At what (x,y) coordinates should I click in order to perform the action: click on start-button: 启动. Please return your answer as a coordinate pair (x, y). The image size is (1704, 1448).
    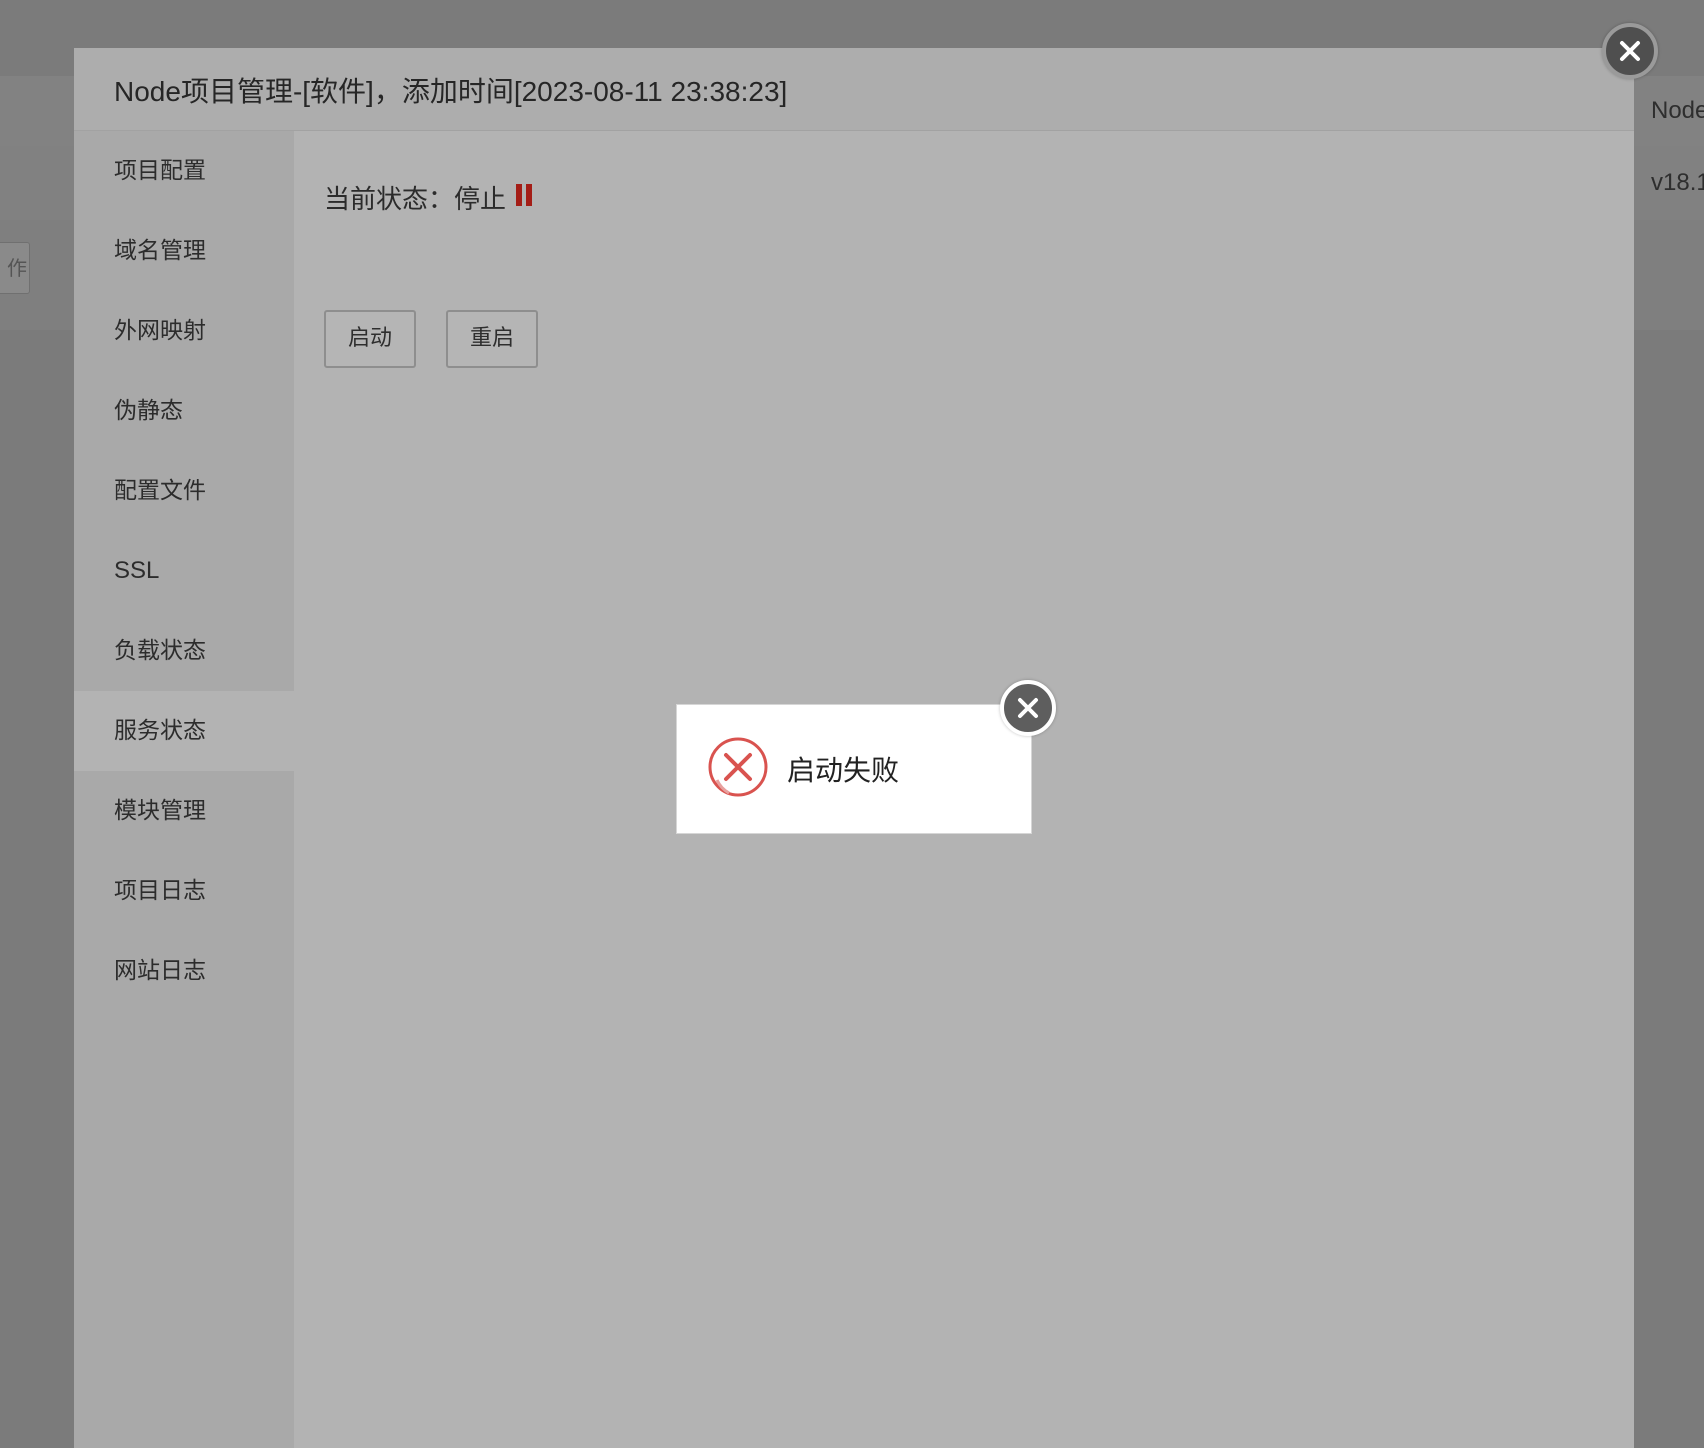
    Looking at the image, I should click on (370, 339).